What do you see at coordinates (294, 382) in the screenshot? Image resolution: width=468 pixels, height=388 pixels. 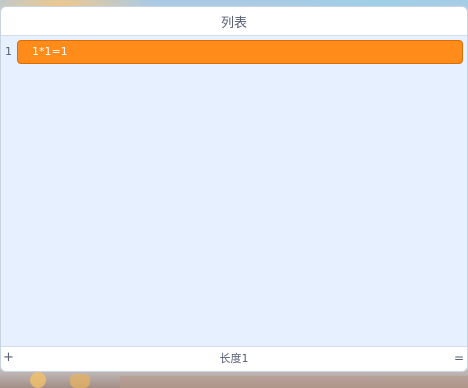 I see `stage-floor` at bounding box center [294, 382].